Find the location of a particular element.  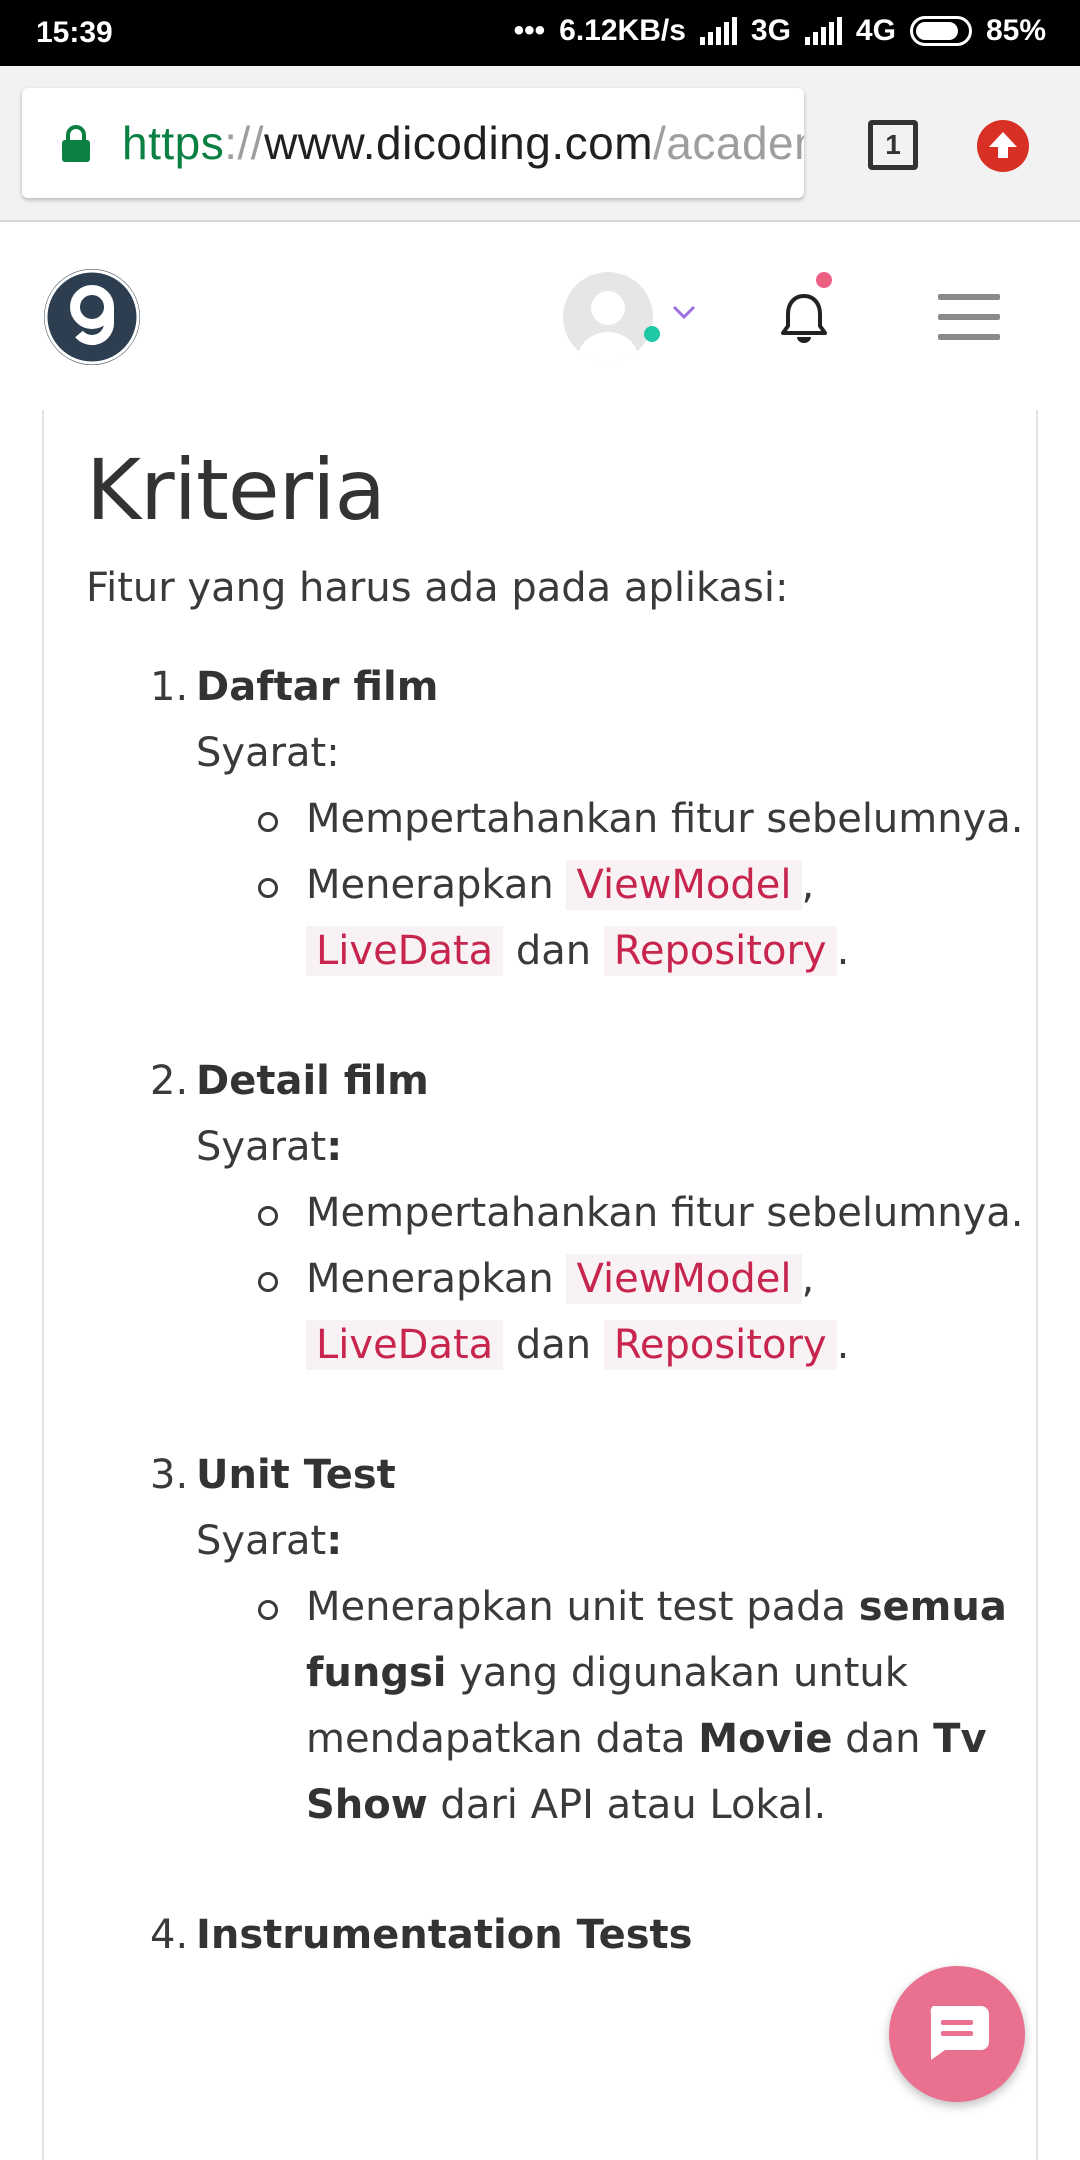

dicoding-logo is located at coordinates (92, 317).